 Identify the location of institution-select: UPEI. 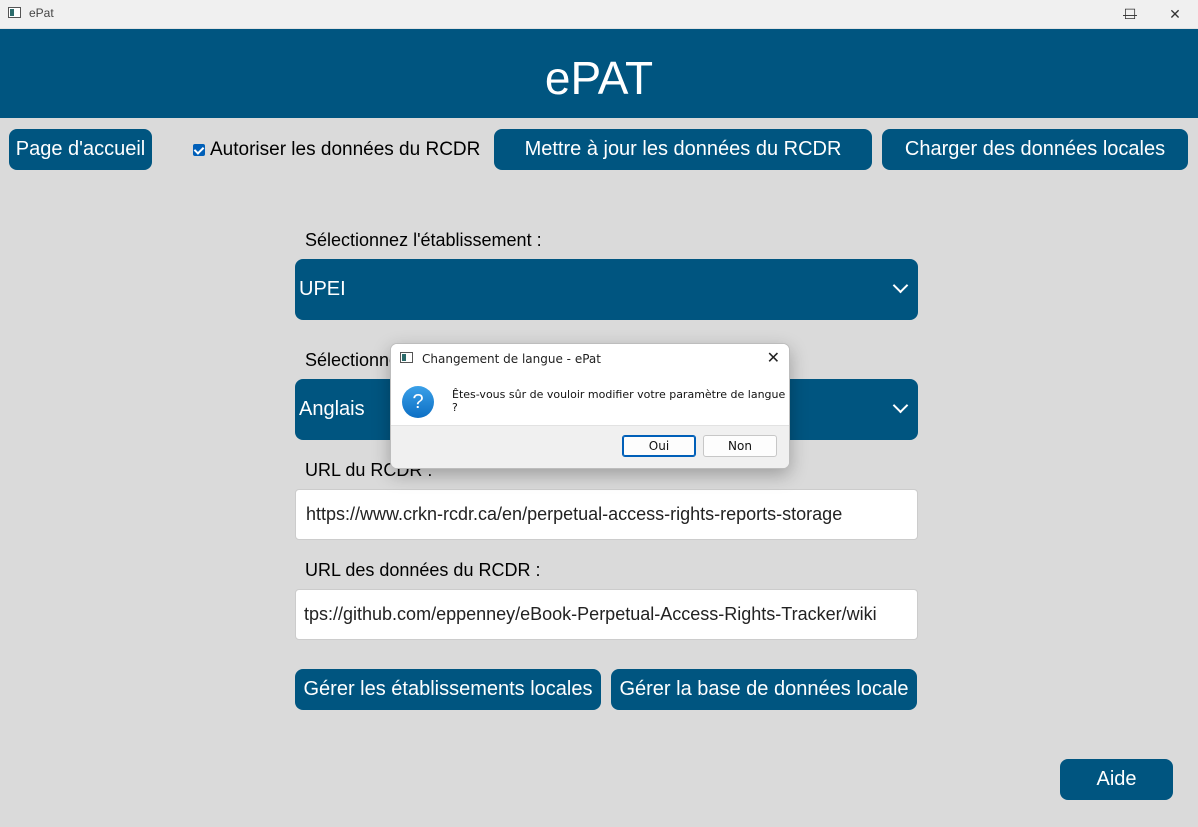
(606, 289).